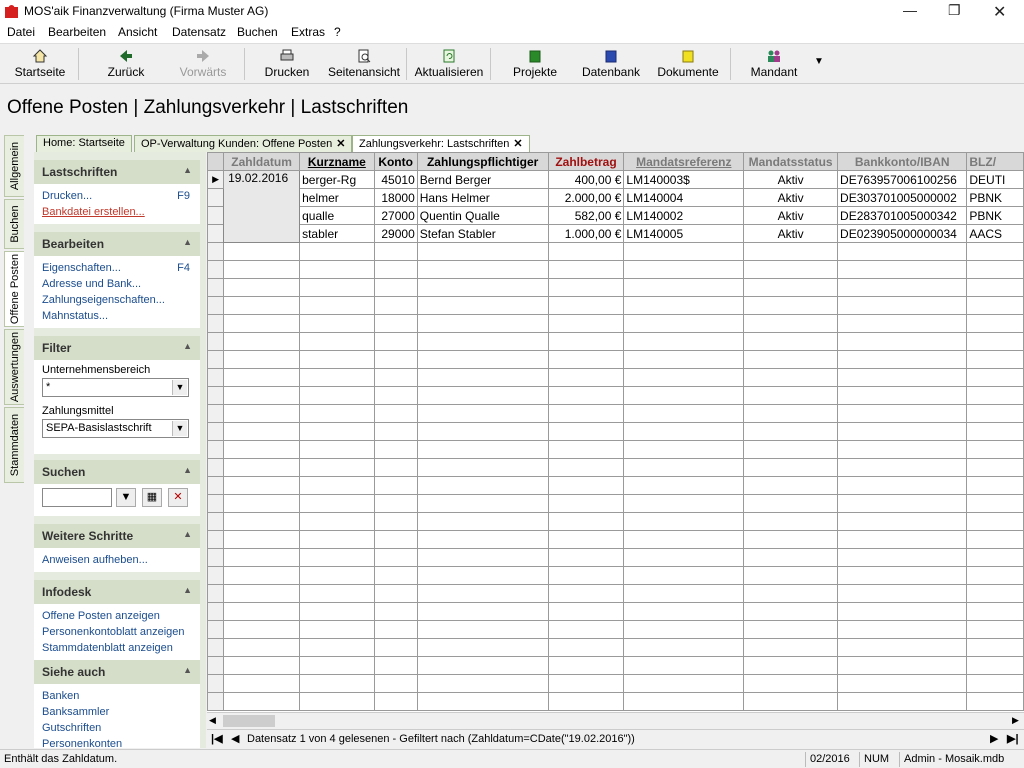 This screenshot has width=1024, height=768. I want to click on filter-search-icon: ▼, so click(126, 497).